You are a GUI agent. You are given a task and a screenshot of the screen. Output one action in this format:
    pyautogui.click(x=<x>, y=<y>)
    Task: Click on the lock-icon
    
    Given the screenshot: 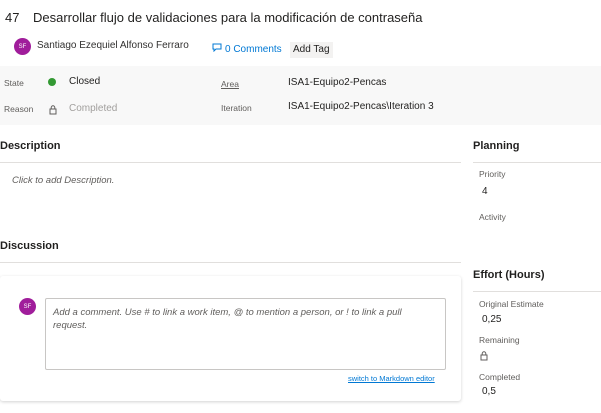 What is the action you would take?
    pyautogui.click(x=53, y=111)
    